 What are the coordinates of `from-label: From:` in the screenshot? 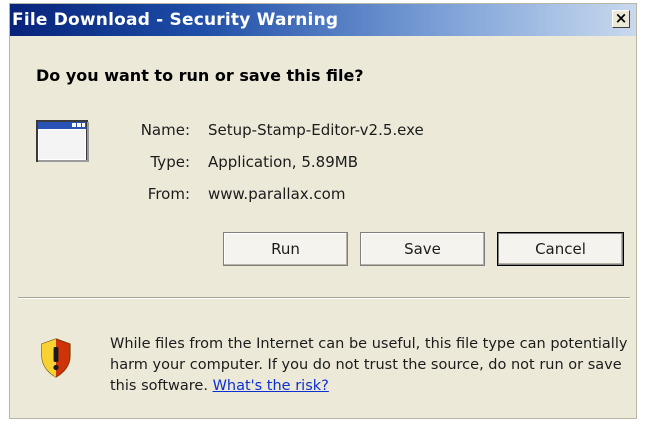 It's located at (168, 194).